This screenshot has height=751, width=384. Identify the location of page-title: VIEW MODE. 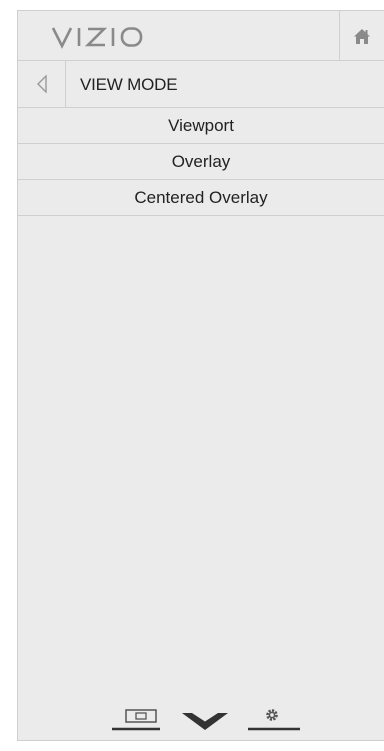
(129, 84).